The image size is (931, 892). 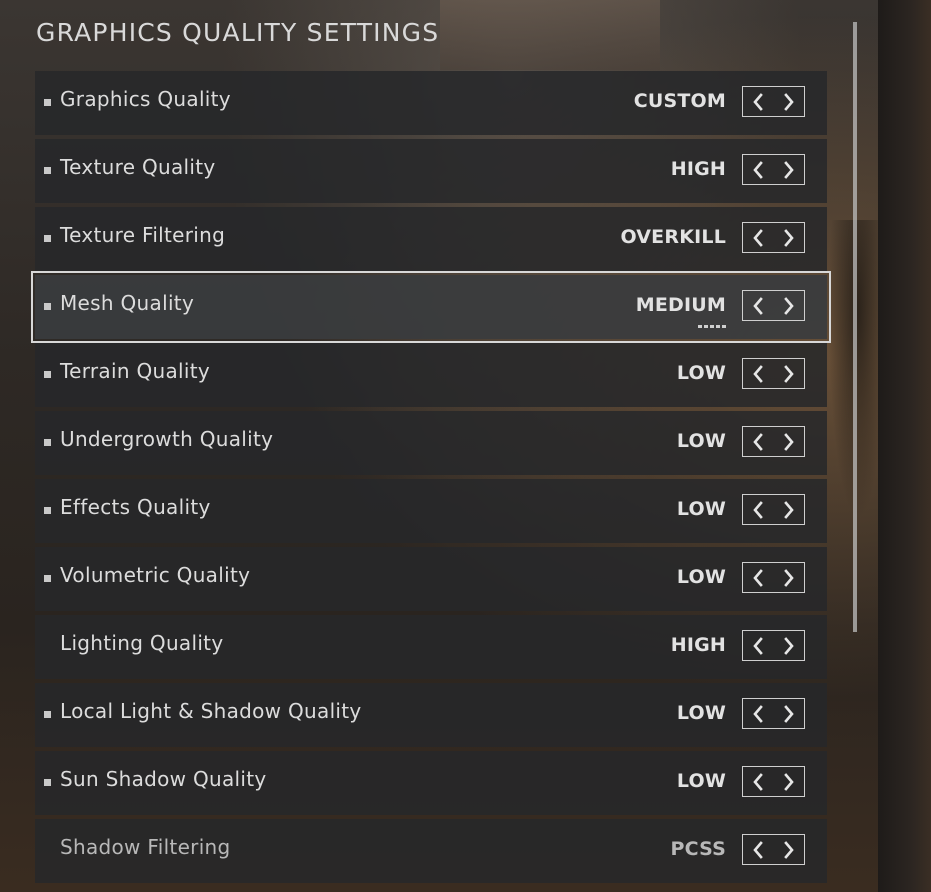 What do you see at coordinates (855, 327) in the screenshot?
I see `scrollbar` at bounding box center [855, 327].